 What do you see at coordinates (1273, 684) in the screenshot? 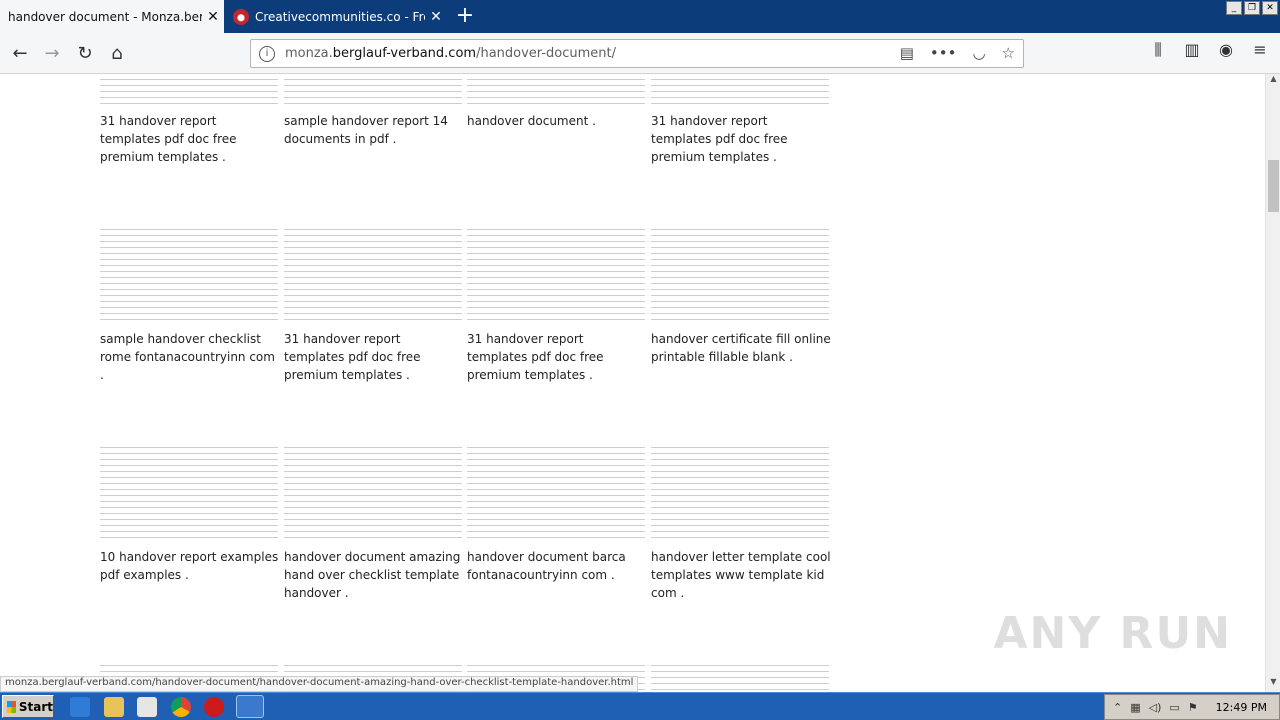
I see `scroll-down-icon: ▼` at bounding box center [1273, 684].